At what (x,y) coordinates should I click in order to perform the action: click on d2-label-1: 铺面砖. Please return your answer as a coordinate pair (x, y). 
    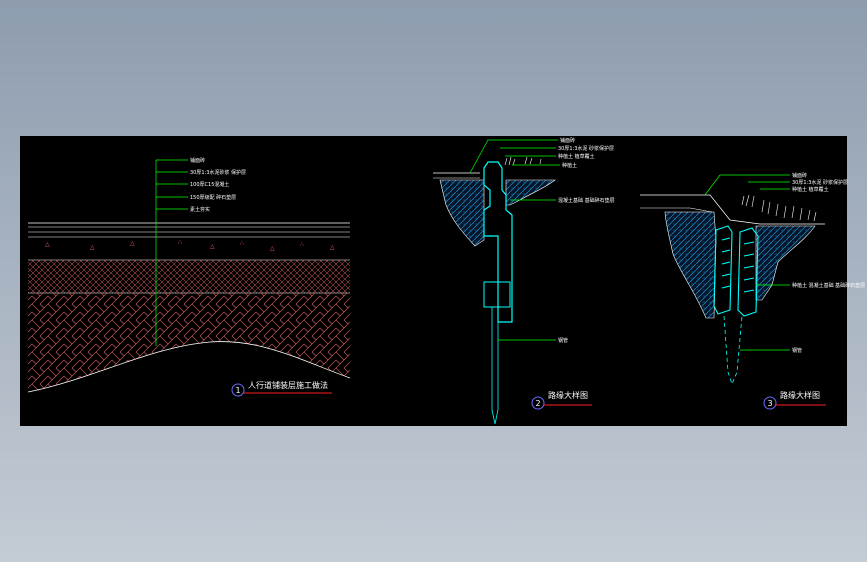
    Looking at the image, I should click on (567, 140).